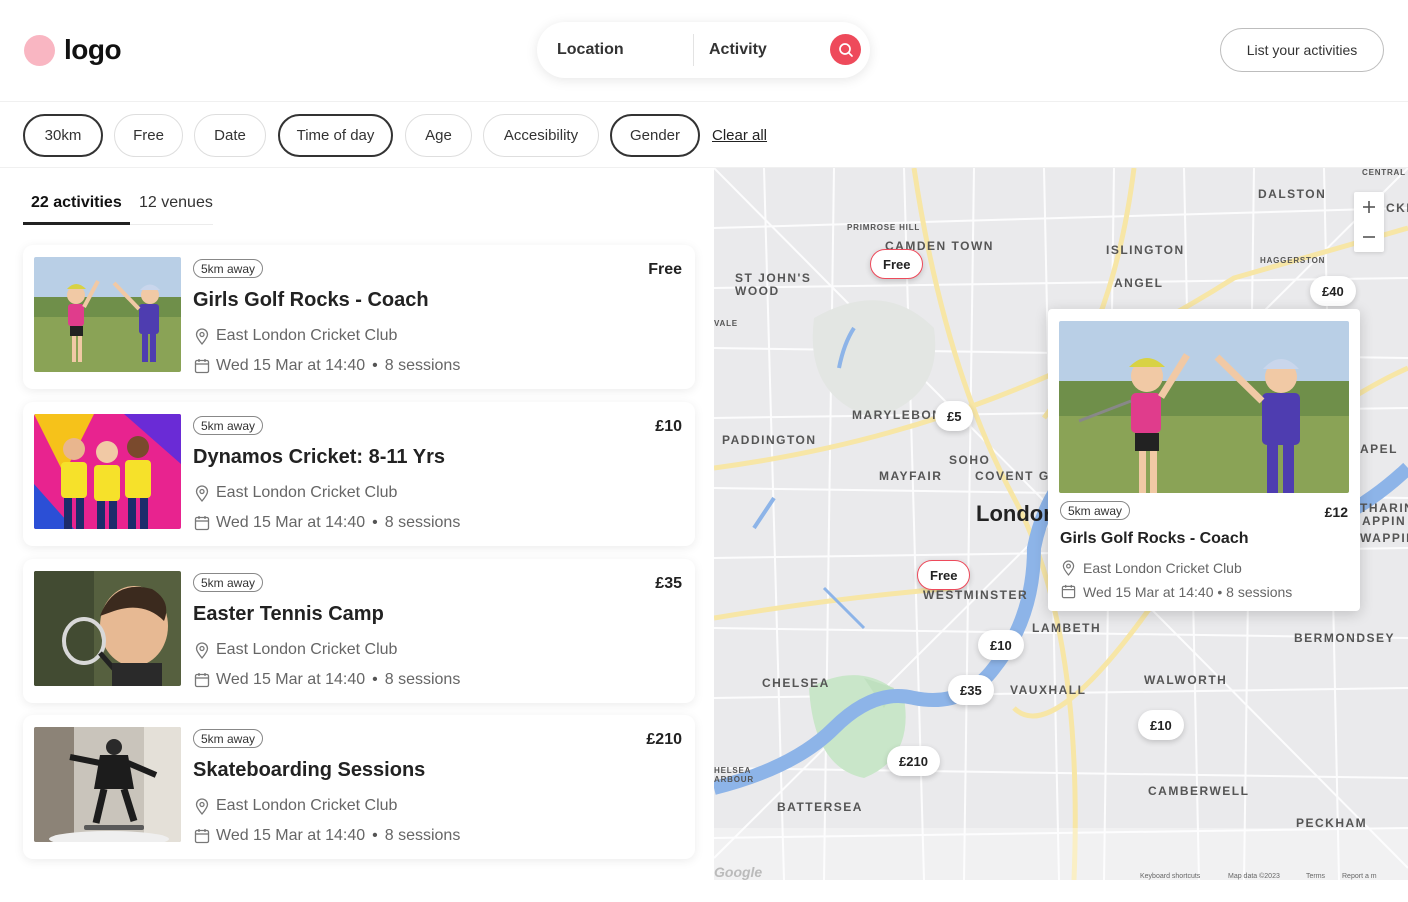  Describe the element at coordinates (1359, 876) in the screenshot. I see `map-footer-report: Report a m` at that location.